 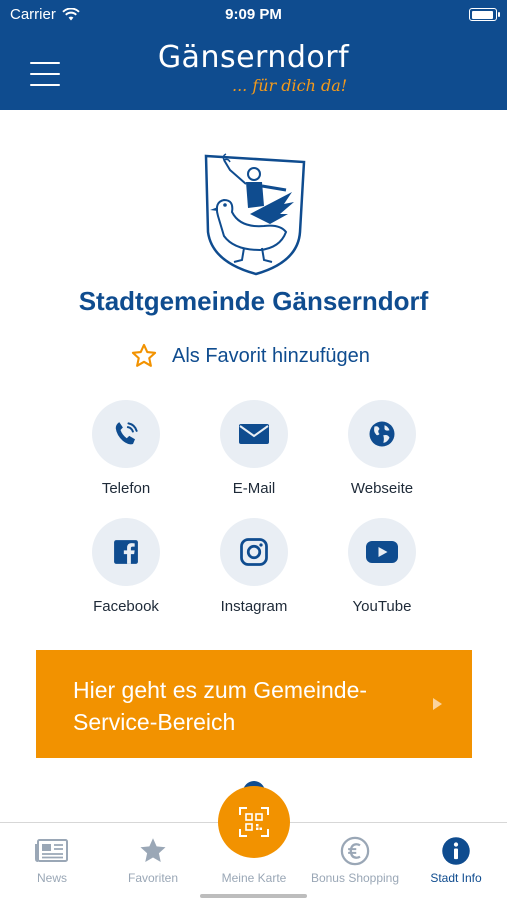 I want to click on add-favorite-button: Als Favorit hinzufügen, so click(x=250, y=356).